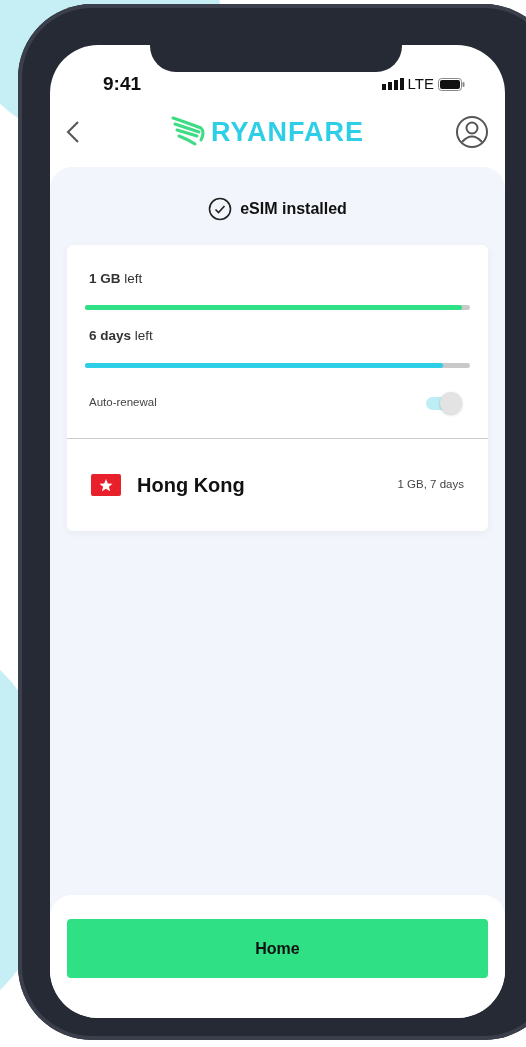 The width and height of the screenshot is (526, 1047). I want to click on logo-text: RYANFARE, so click(287, 132).